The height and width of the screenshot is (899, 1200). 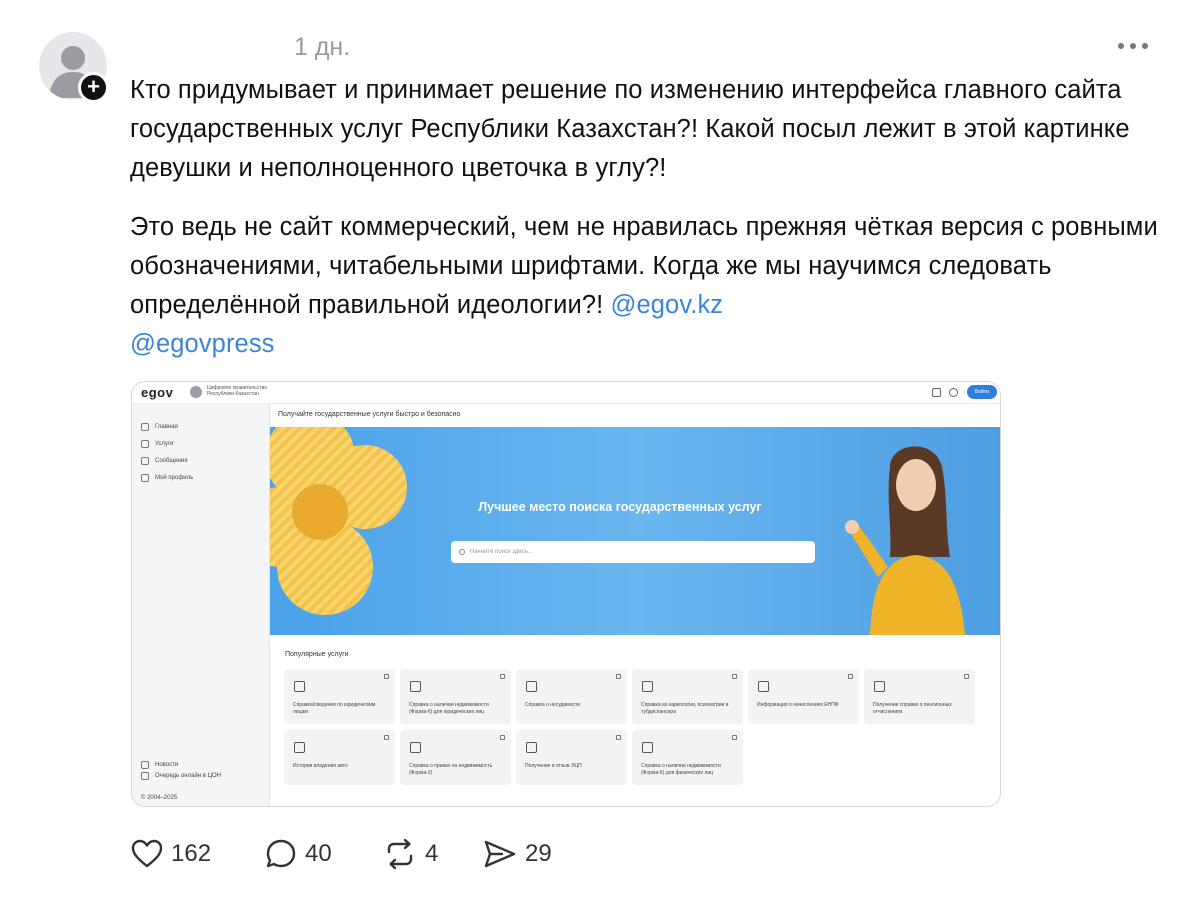 I want to click on home-icon, so click(x=145, y=427).